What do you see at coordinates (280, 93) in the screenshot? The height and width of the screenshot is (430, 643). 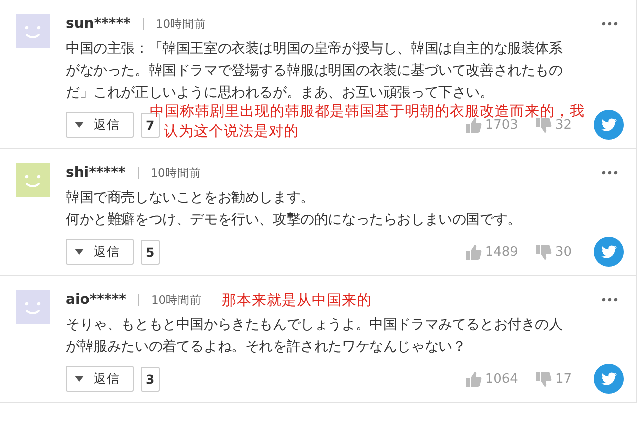 I see `comment-text: だ」これが正しいように思われるが。まあ、お互い頑張って下さい。` at bounding box center [280, 93].